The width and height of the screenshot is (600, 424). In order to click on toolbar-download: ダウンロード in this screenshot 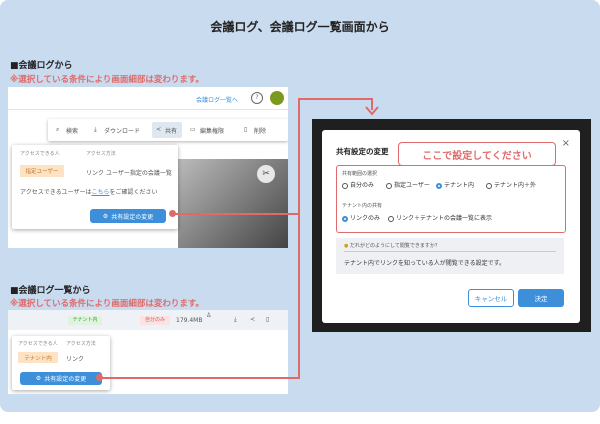, I will do `click(122, 130)`.